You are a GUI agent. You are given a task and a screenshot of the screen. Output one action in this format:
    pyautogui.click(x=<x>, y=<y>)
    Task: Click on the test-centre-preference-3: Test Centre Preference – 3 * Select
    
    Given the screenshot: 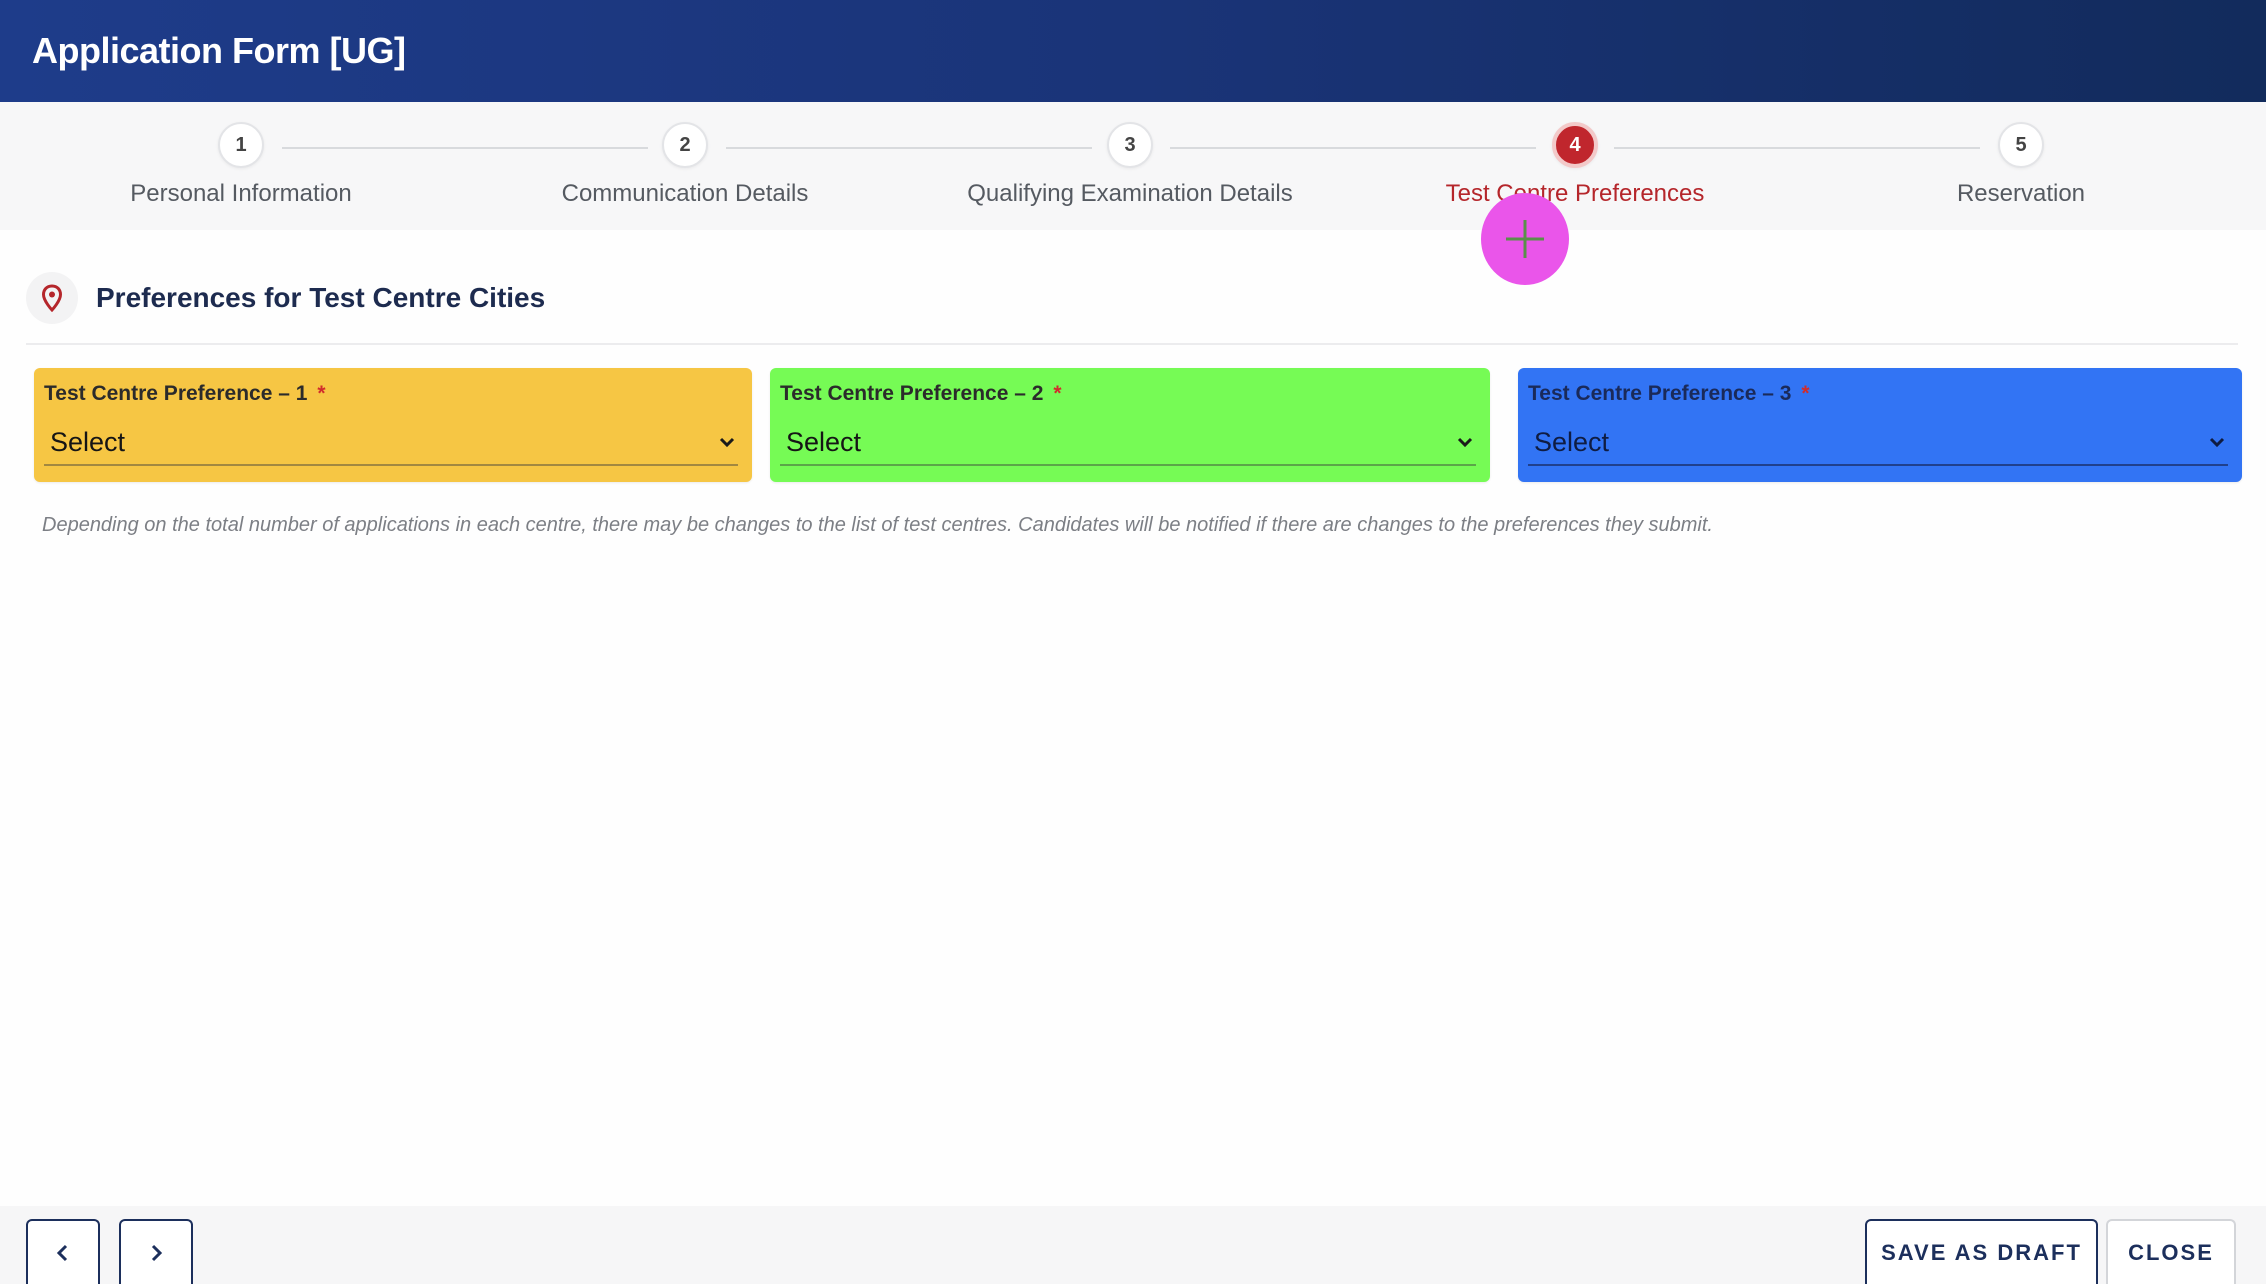 What is the action you would take?
    pyautogui.click(x=1880, y=425)
    